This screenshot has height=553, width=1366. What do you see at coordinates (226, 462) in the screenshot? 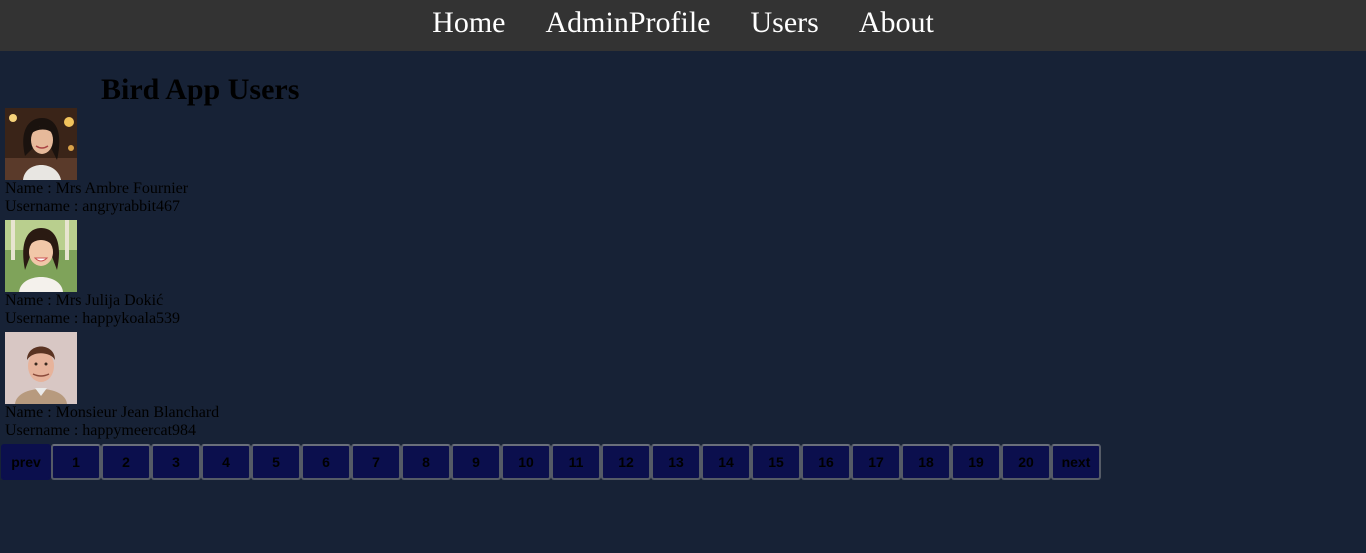
I see `page-button: 4` at bounding box center [226, 462].